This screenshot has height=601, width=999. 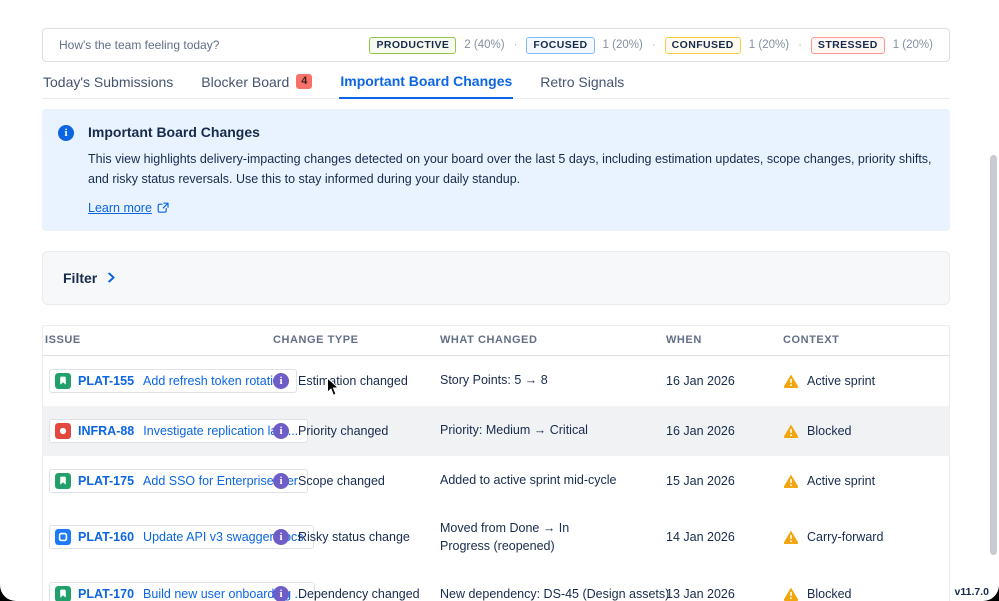 I want to click on banner-title: Important Board Changes, so click(x=174, y=132).